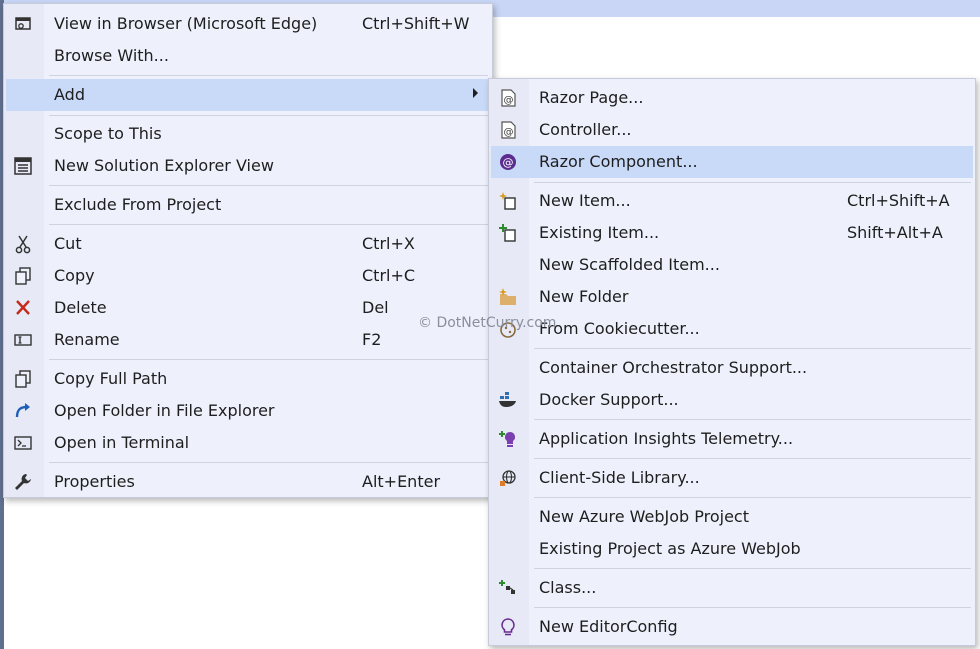 The image size is (980, 649). I want to click on browser-icon, so click(23, 23).